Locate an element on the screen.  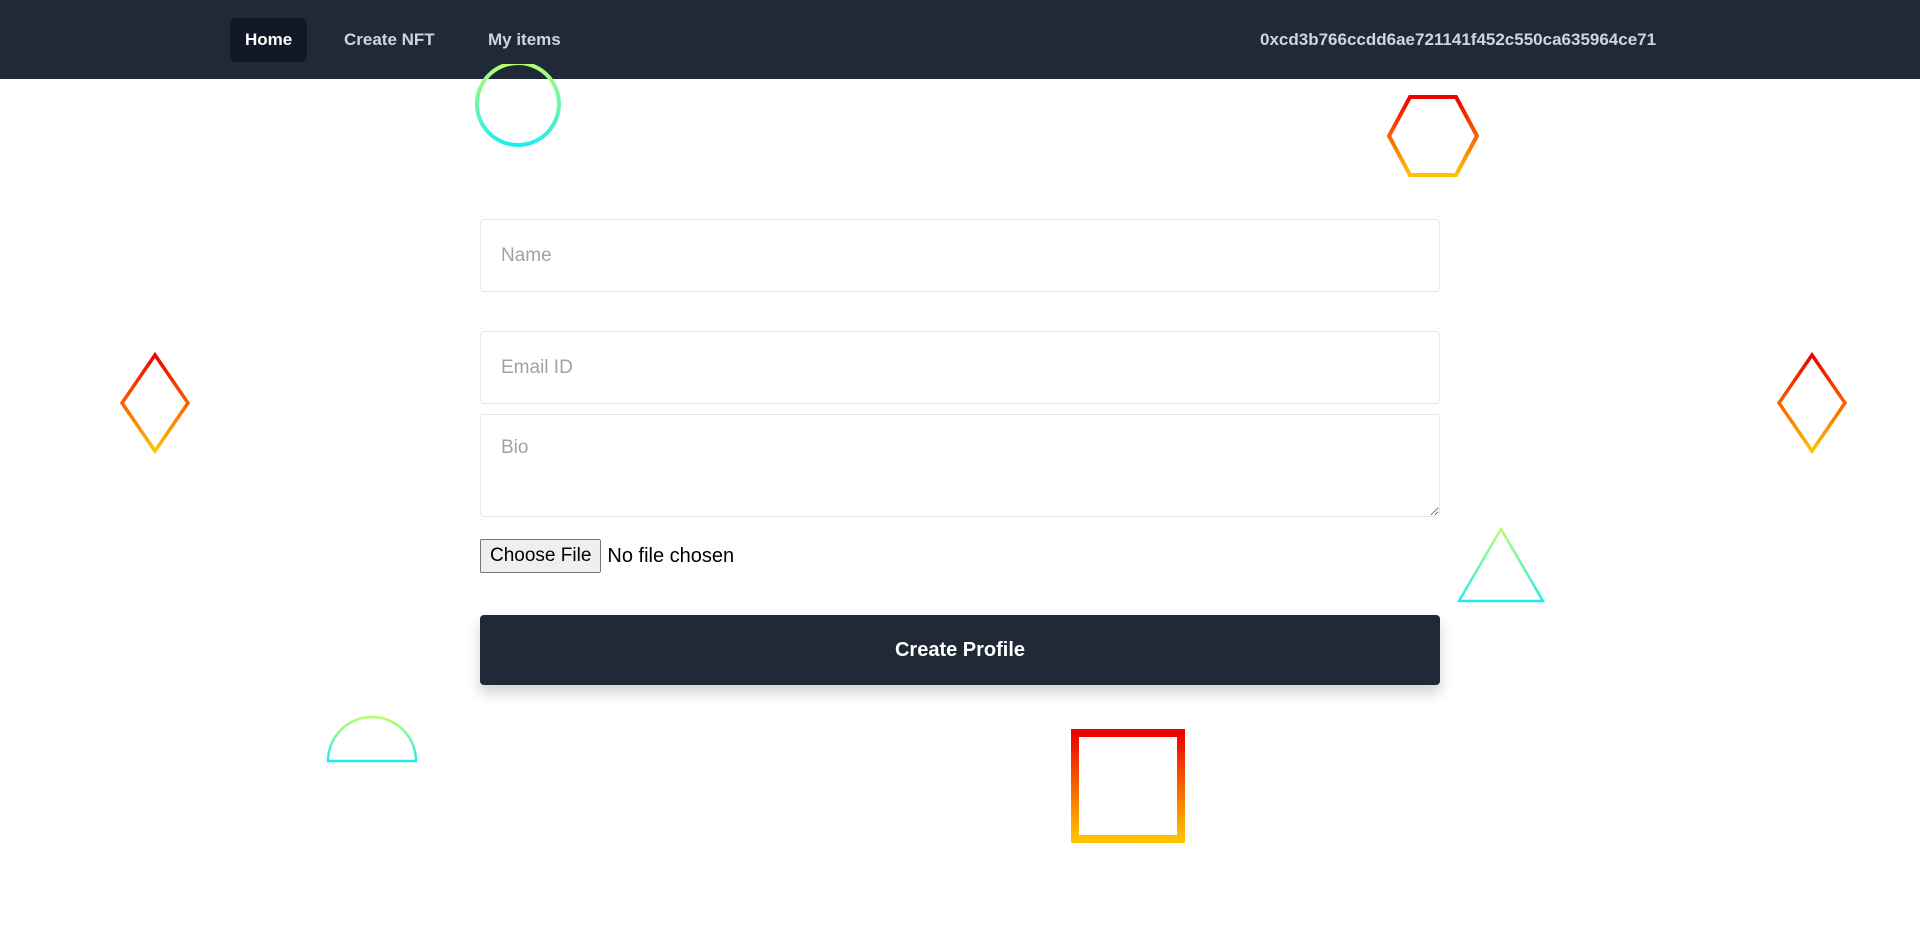
hexagon-outline-icon is located at coordinates (1433, 136).